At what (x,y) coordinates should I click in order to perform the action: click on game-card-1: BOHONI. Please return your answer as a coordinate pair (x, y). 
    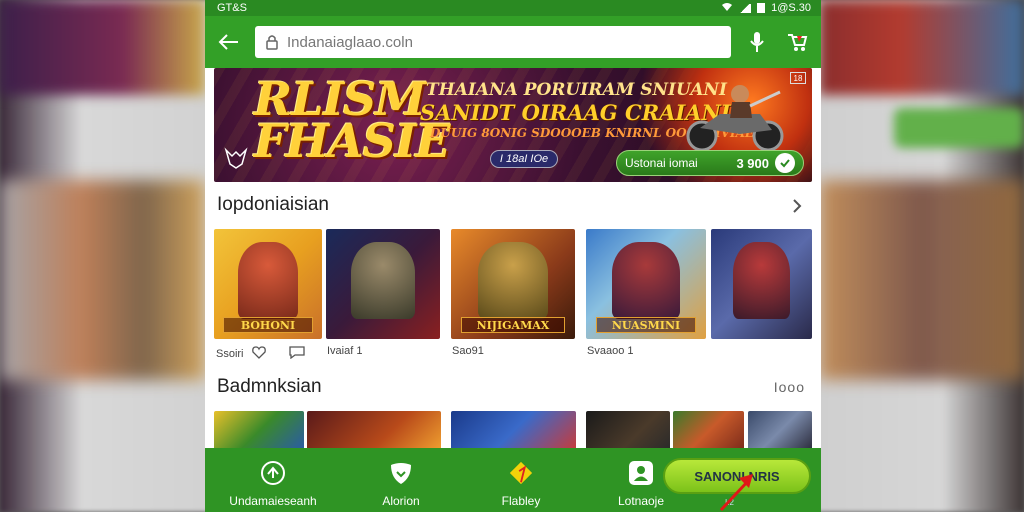
    Looking at the image, I should click on (268, 284).